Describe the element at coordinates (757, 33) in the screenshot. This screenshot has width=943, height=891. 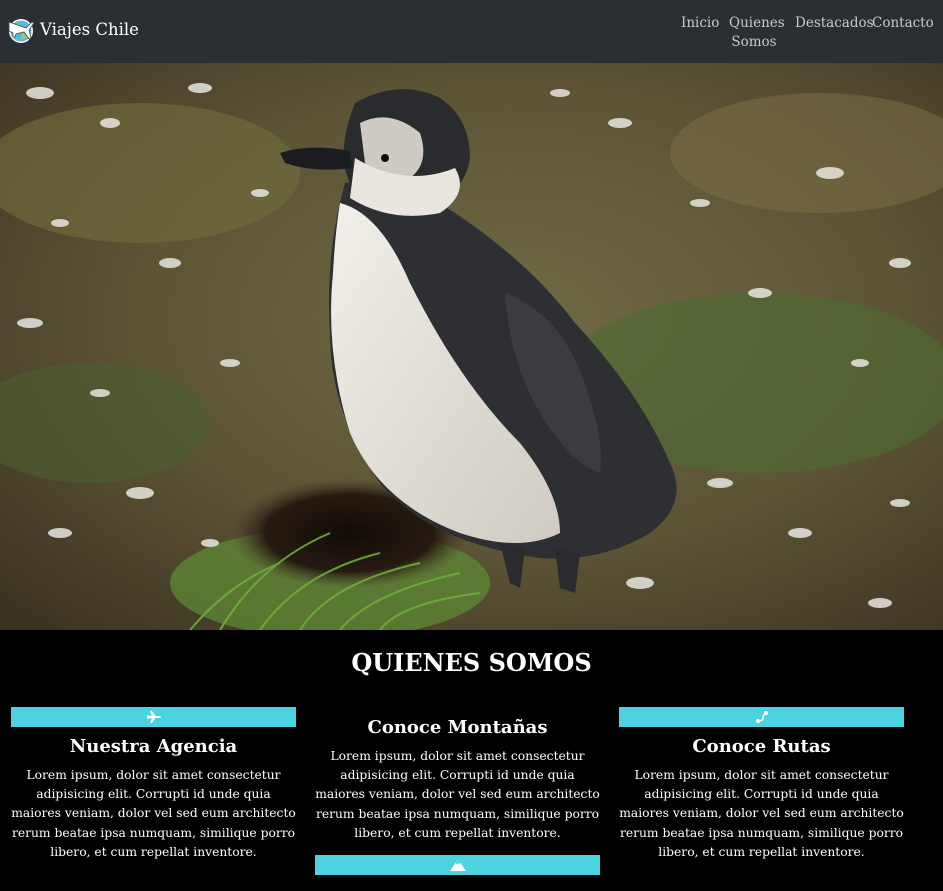
I see `nav-link-quienes-somos: Quienes Somos` at that location.